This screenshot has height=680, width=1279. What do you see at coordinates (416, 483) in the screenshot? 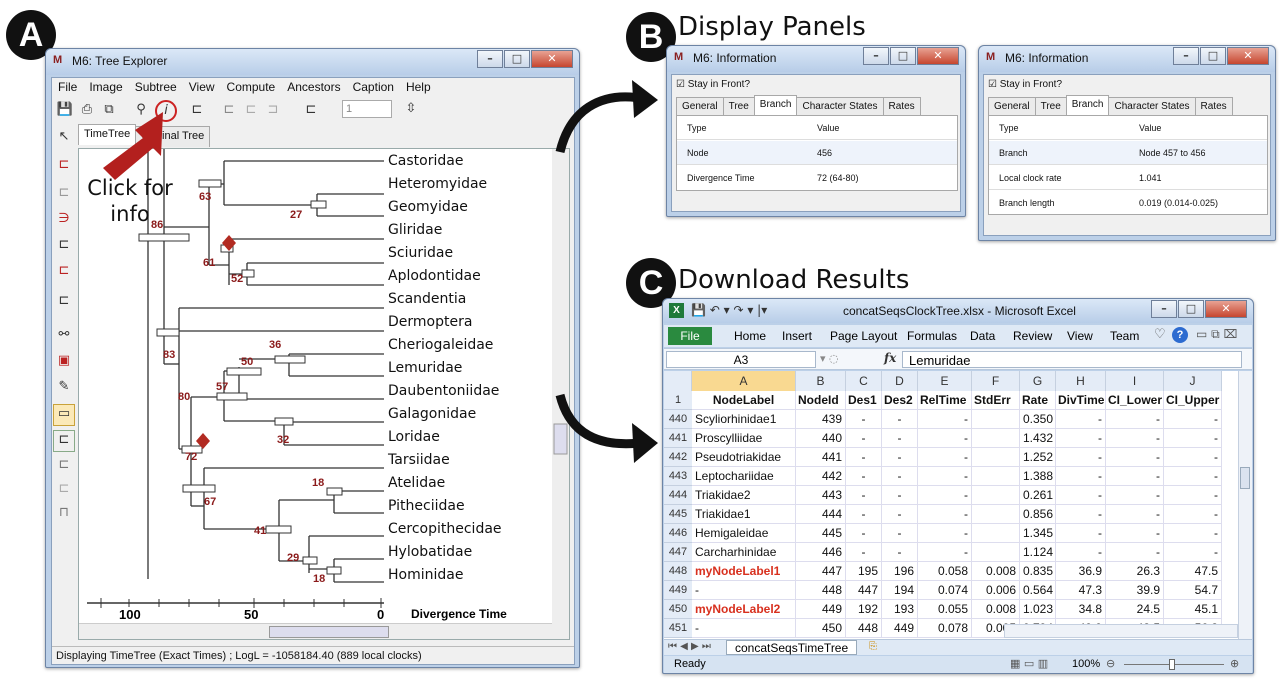
I see `taxon-label: Atelidae` at bounding box center [416, 483].